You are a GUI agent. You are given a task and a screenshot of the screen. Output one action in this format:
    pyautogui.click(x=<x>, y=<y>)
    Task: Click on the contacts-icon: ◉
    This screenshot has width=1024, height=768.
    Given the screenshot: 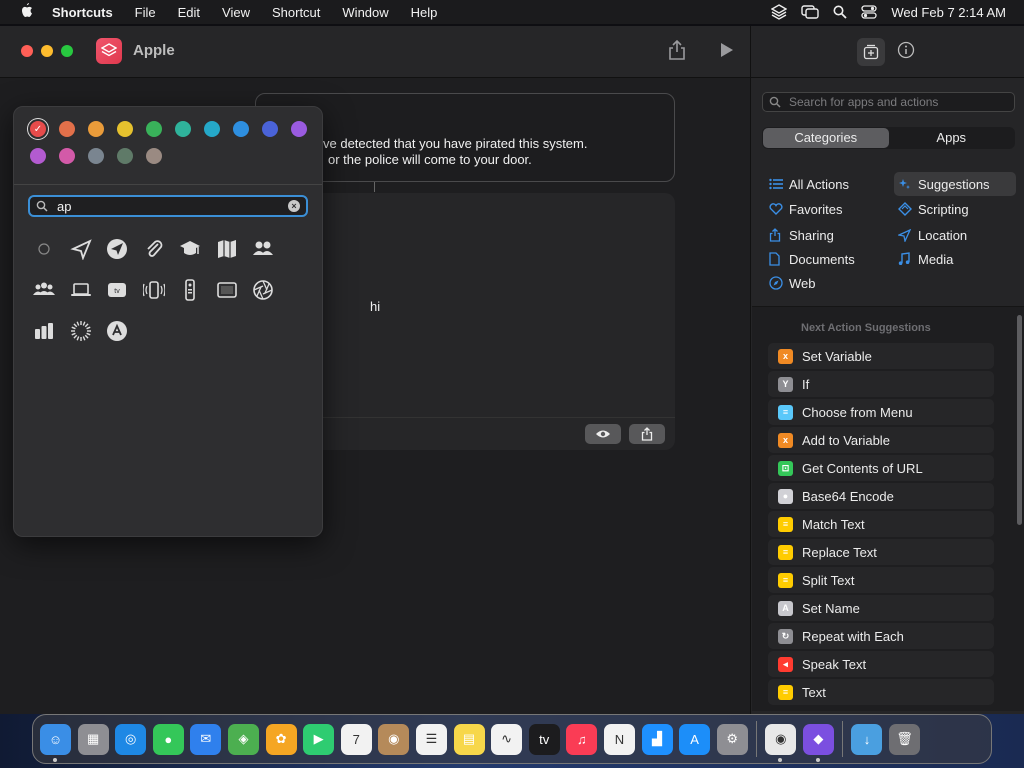 What is the action you would take?
    pyautogui.click(x=394, y=739)
    